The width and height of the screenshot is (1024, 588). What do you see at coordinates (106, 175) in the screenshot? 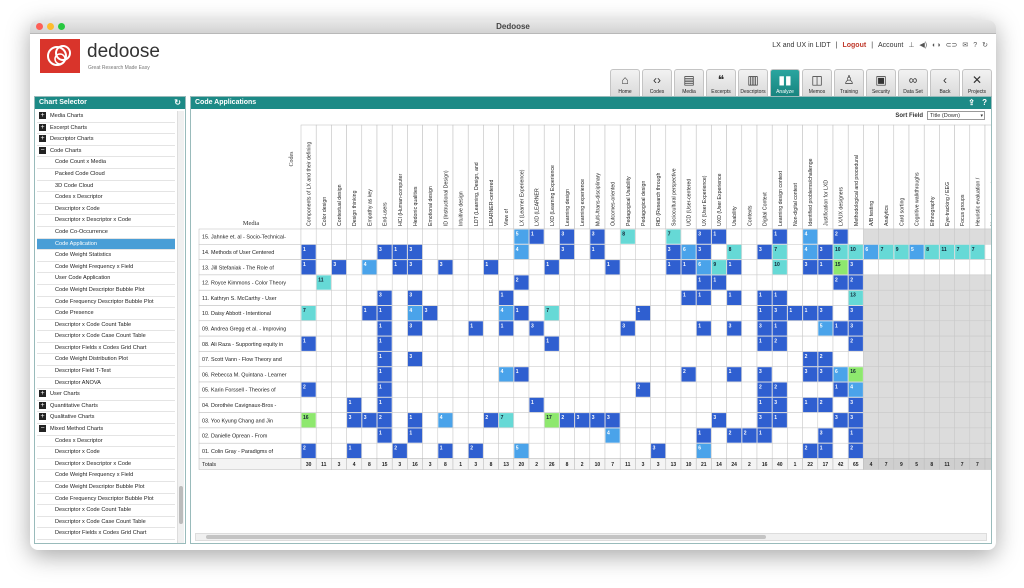
I see `chart-item: Packed Code Cloud` at bounding box center [106, 175].